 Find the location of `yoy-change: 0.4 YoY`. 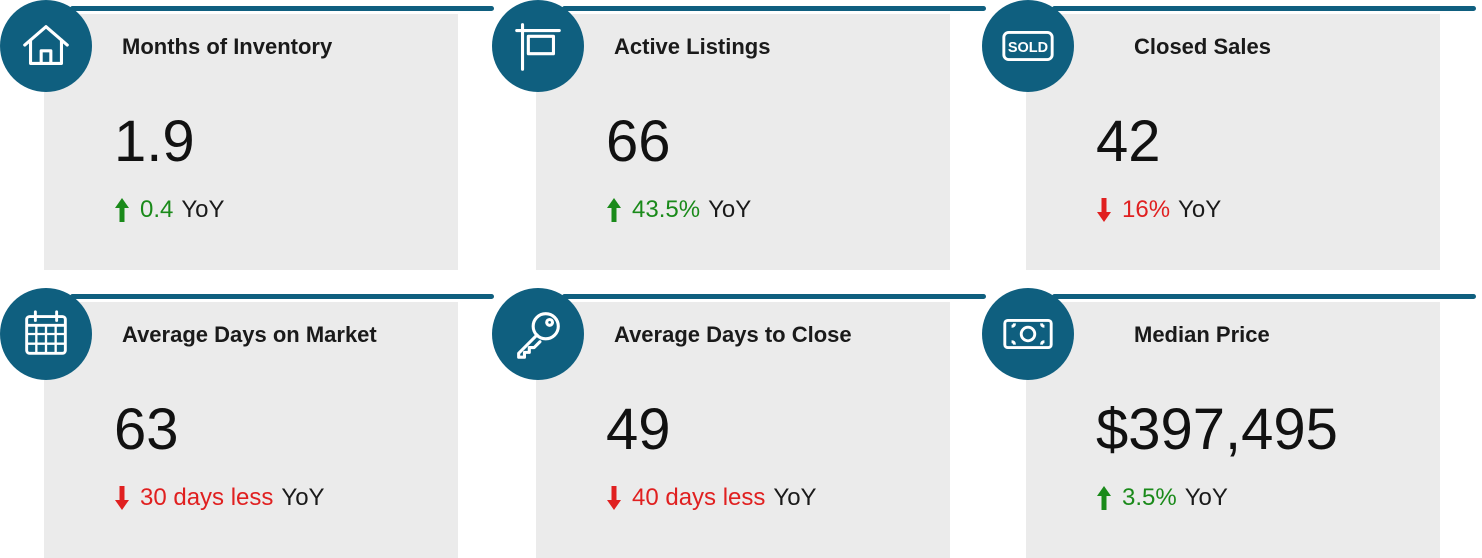

yoy-change: 0.4 YoY is located at coordinates (169, 210).